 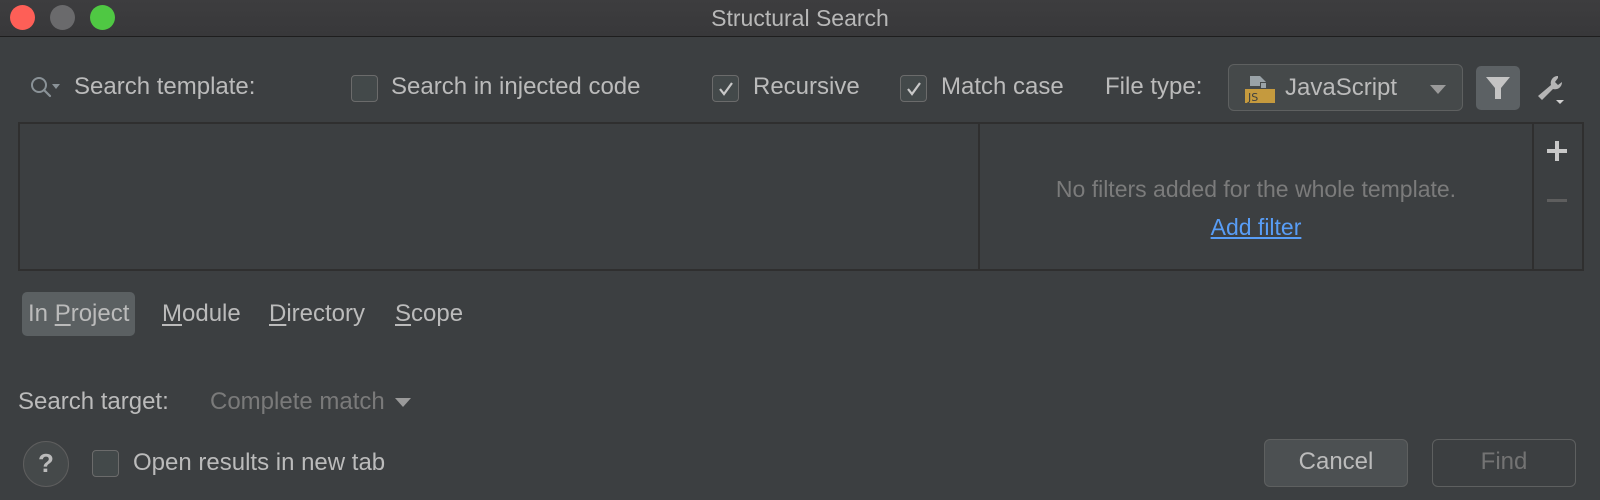 I want to click on no-filters-message: No filters added for the whole template., so click(x=1256, y=189).